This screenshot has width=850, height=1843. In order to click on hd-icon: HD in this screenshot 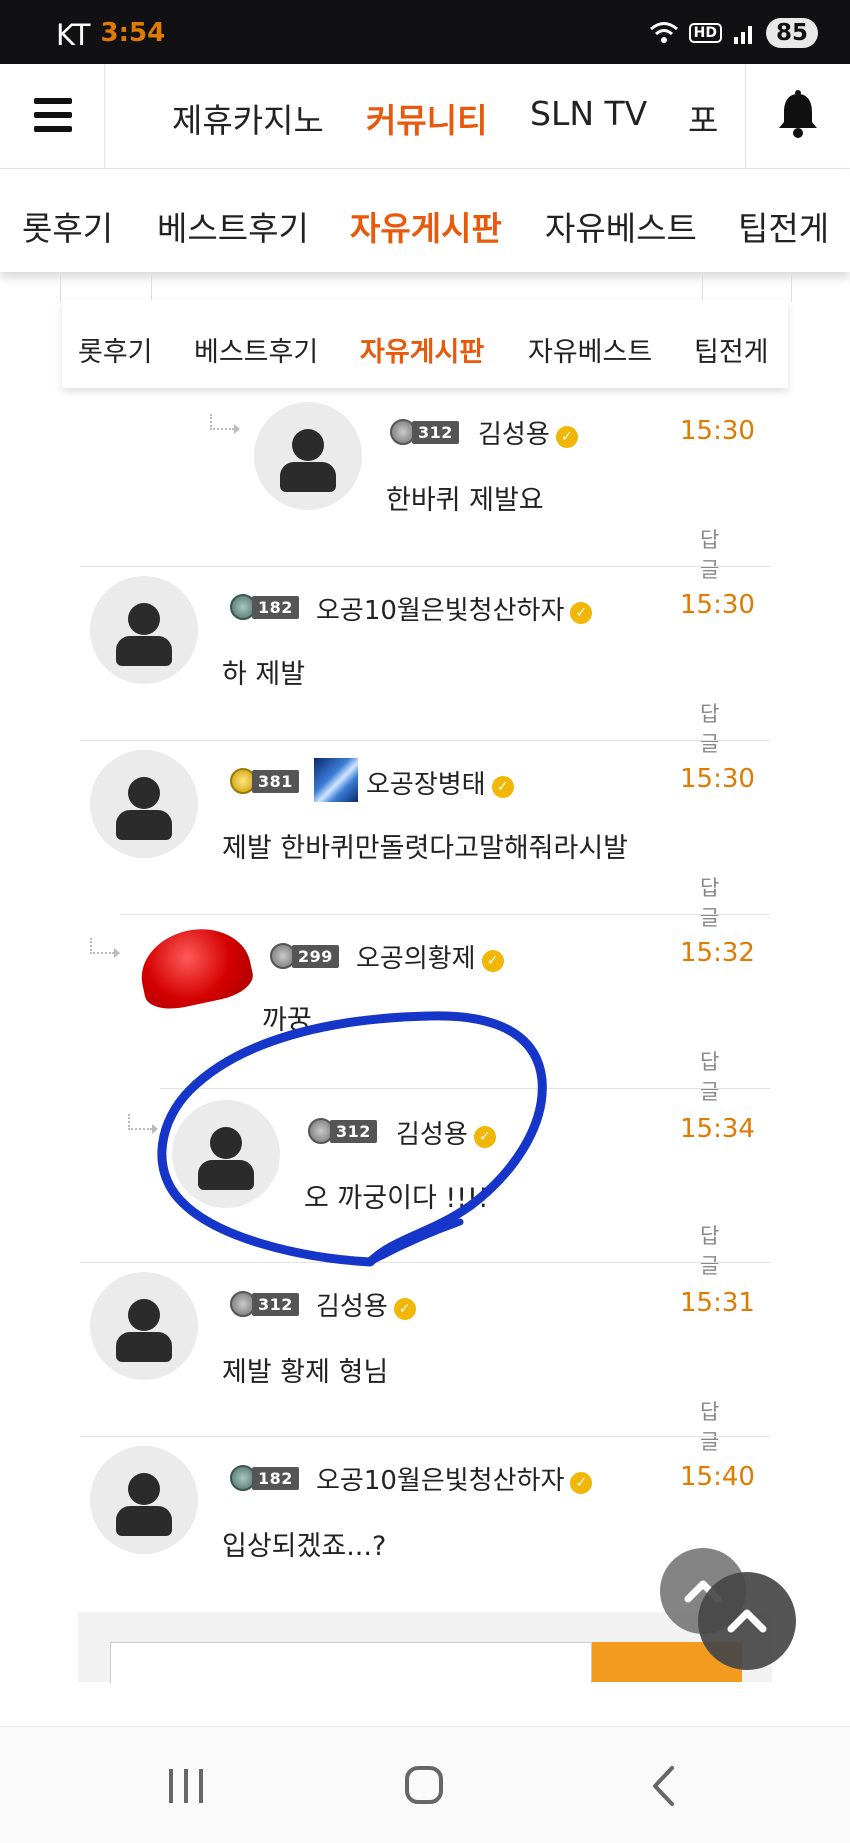, I will do `click(705, 33)`.